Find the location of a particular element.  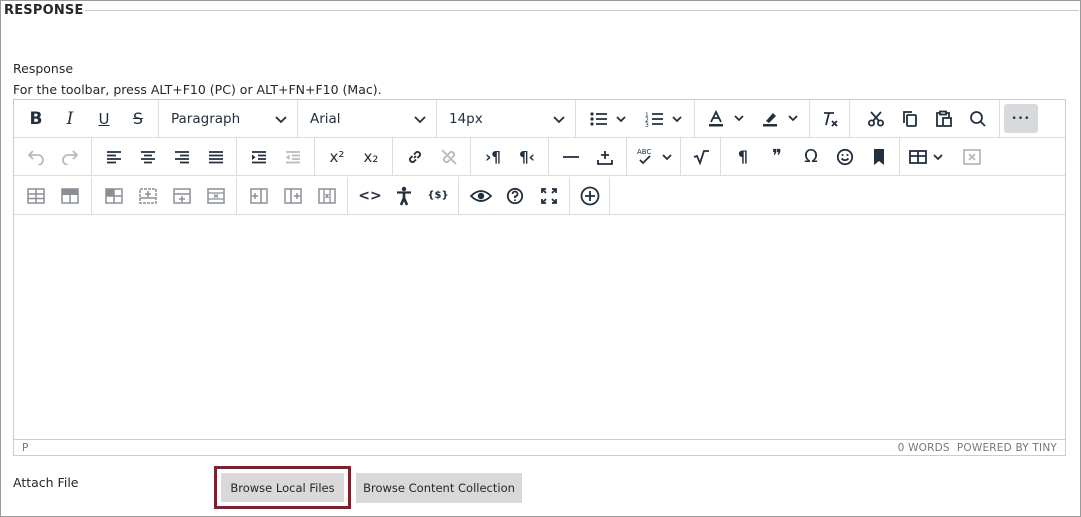

bold-button: B is located at coordinates (36, 118).